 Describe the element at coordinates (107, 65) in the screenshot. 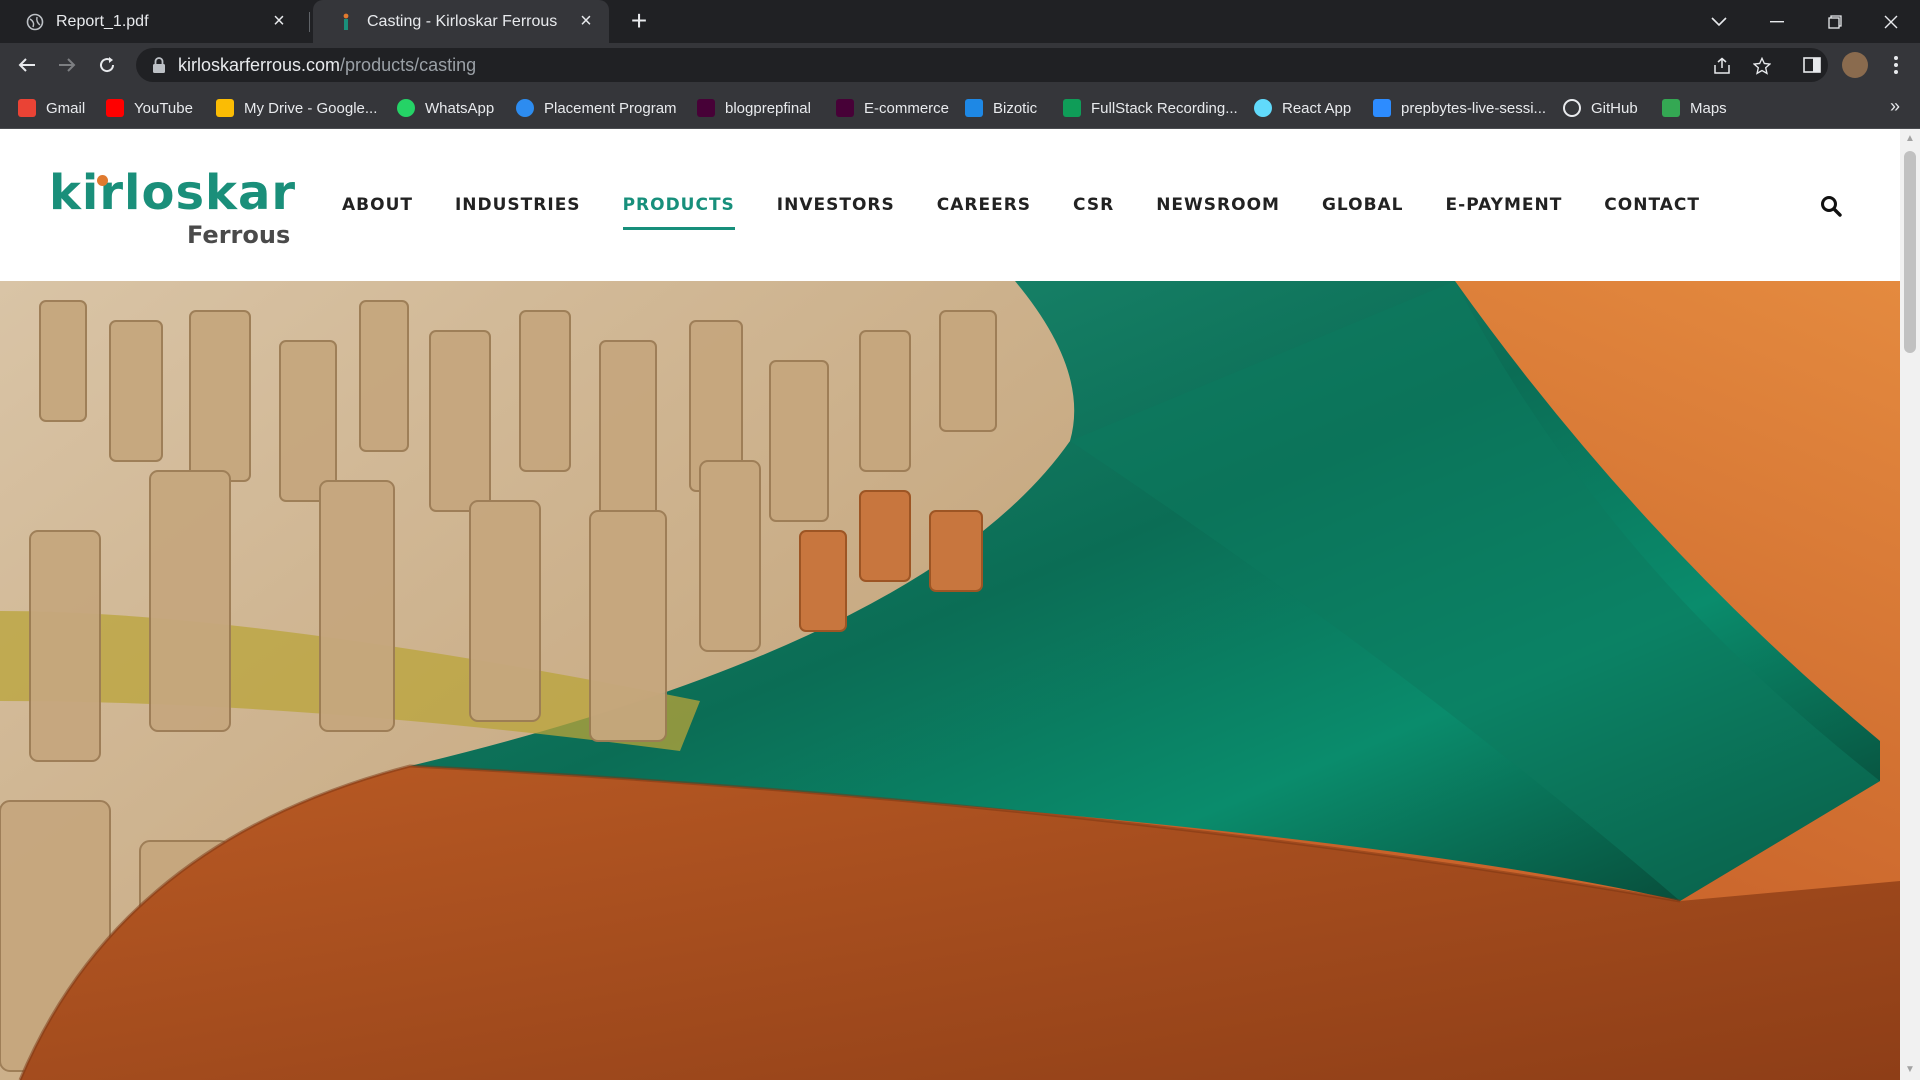

I see `reload-button` at that location.